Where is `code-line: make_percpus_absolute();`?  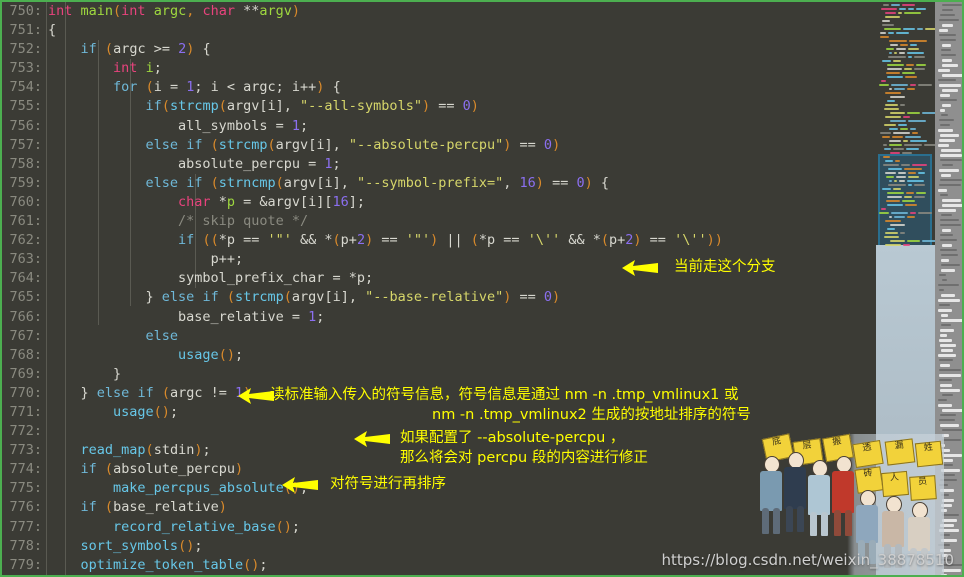 code-line: make_percpus_absolute(); is located at coordinates (464, 488).